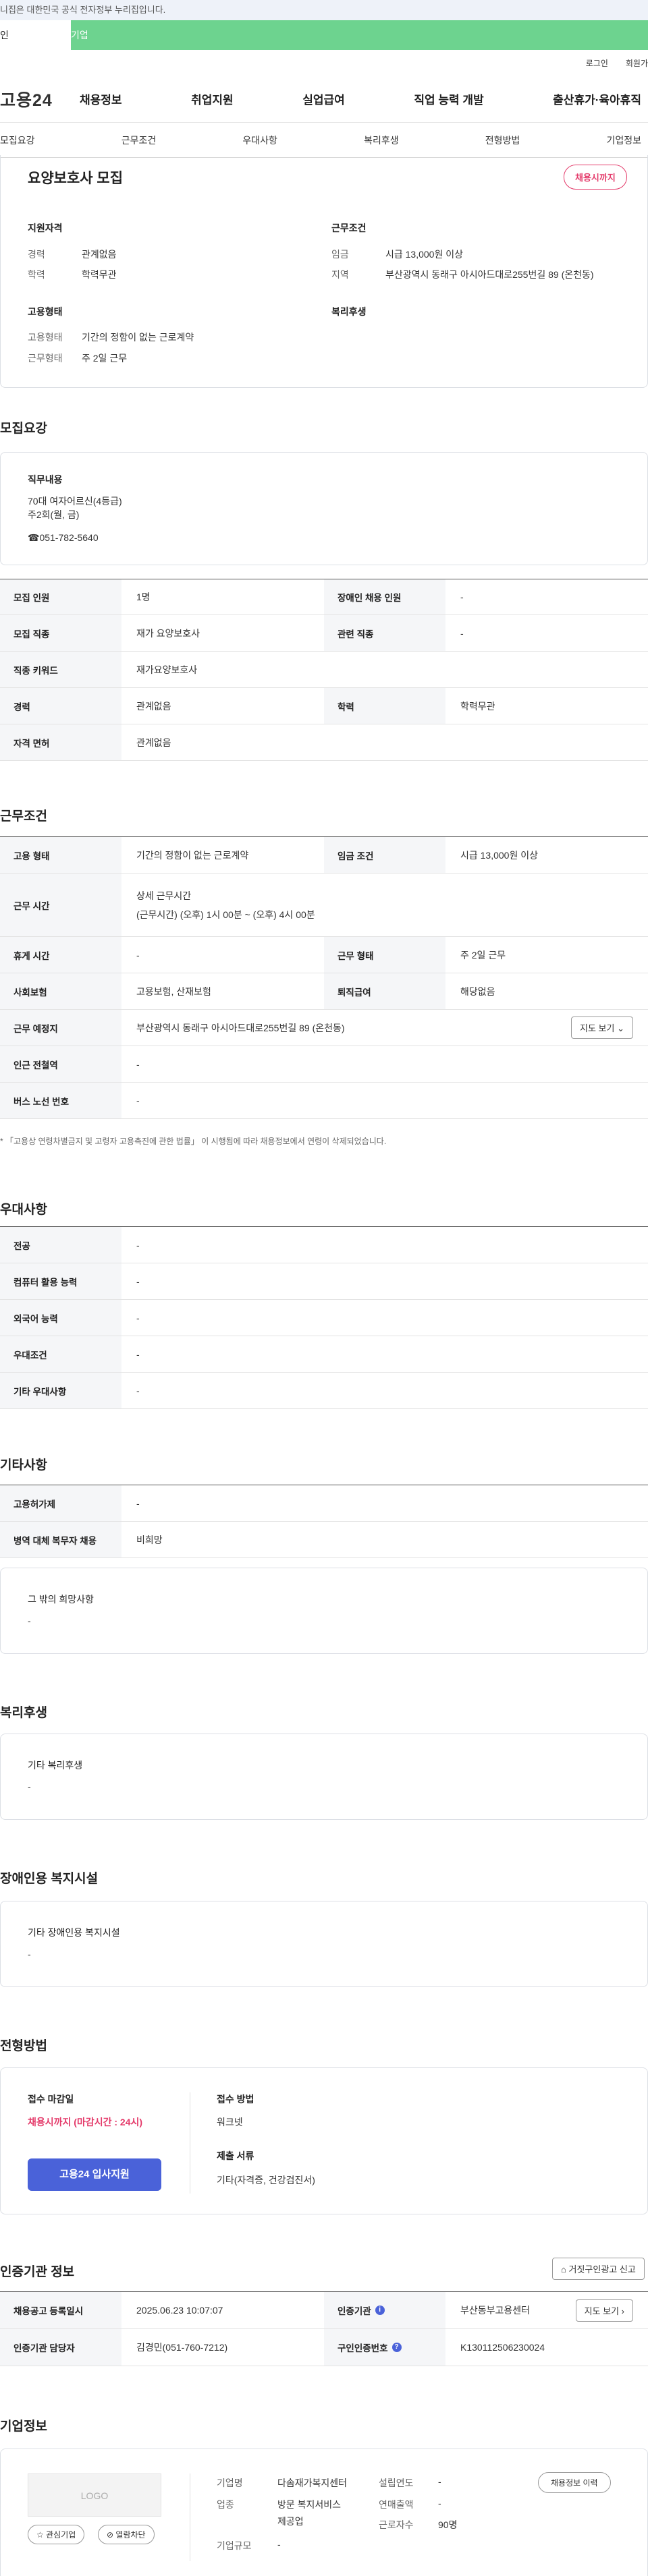 This screenshot has height=2576, width=648. Describe the element at coordinates (235, 2155) in the screenshot. I see `docs-title: 제출 서류` at that location.